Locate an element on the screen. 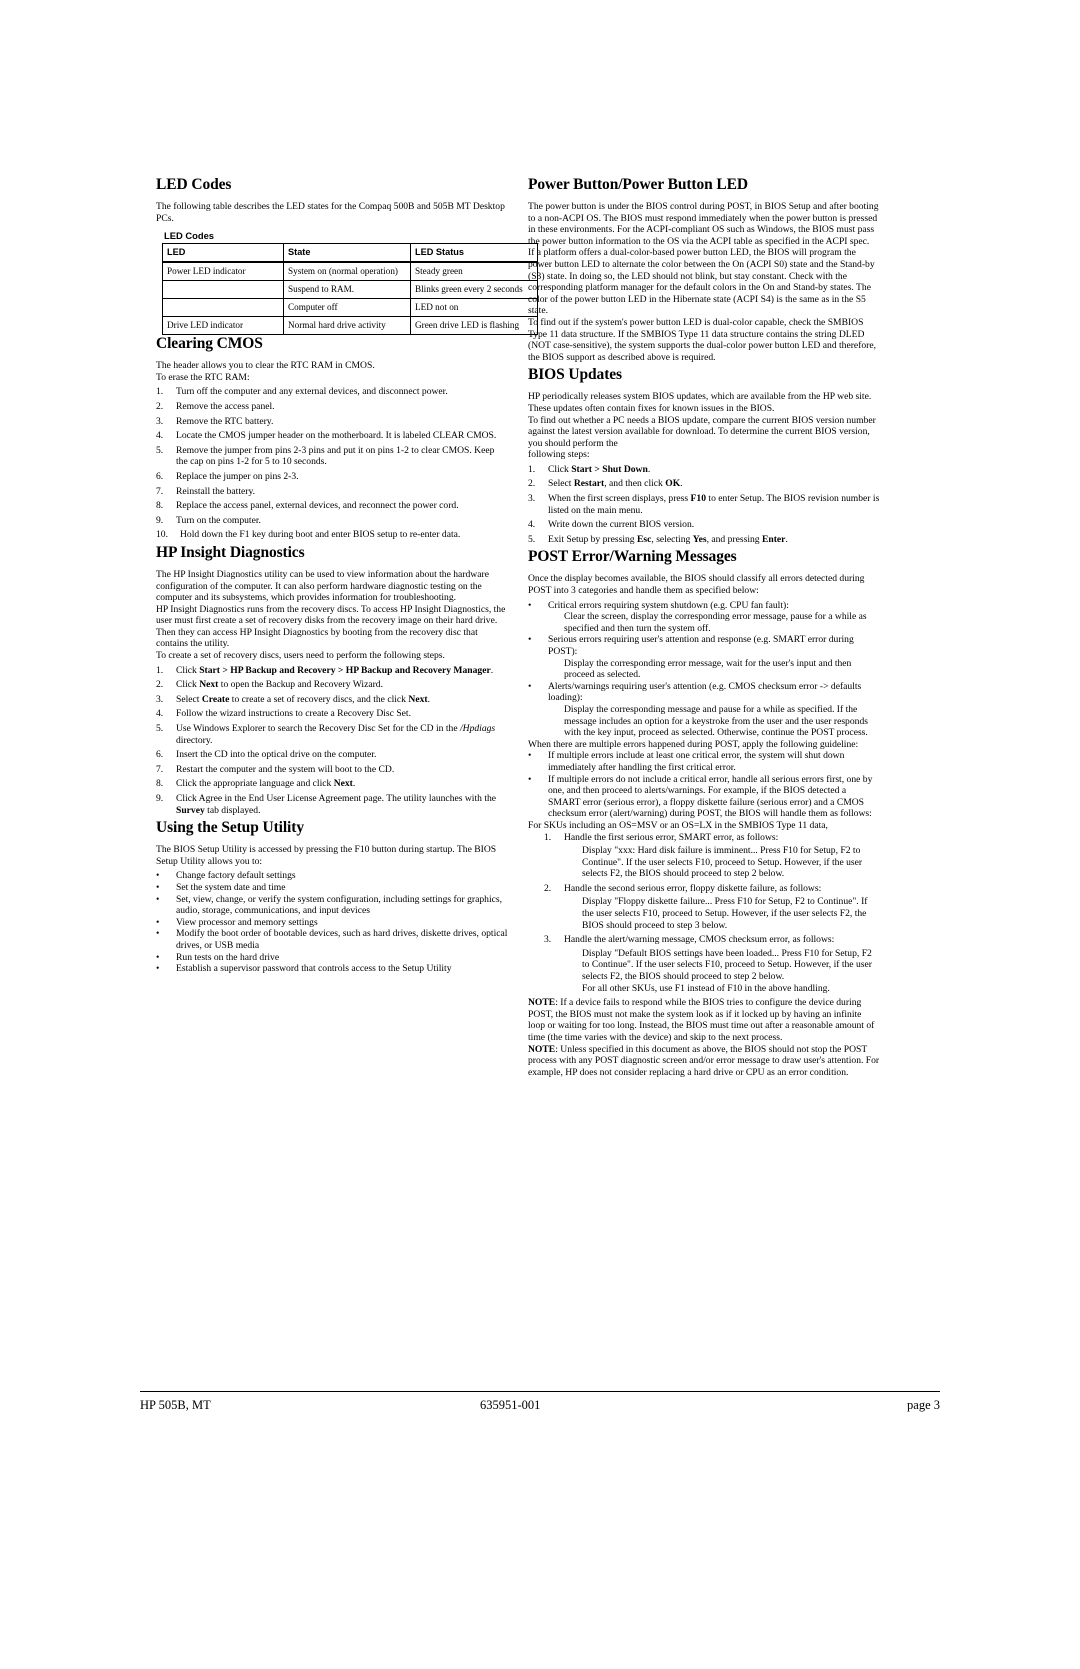 The width and height of the screenshot is (1080, 1669). heading-bios-updates: BIOS Updates is located at coordinates (575, 375).